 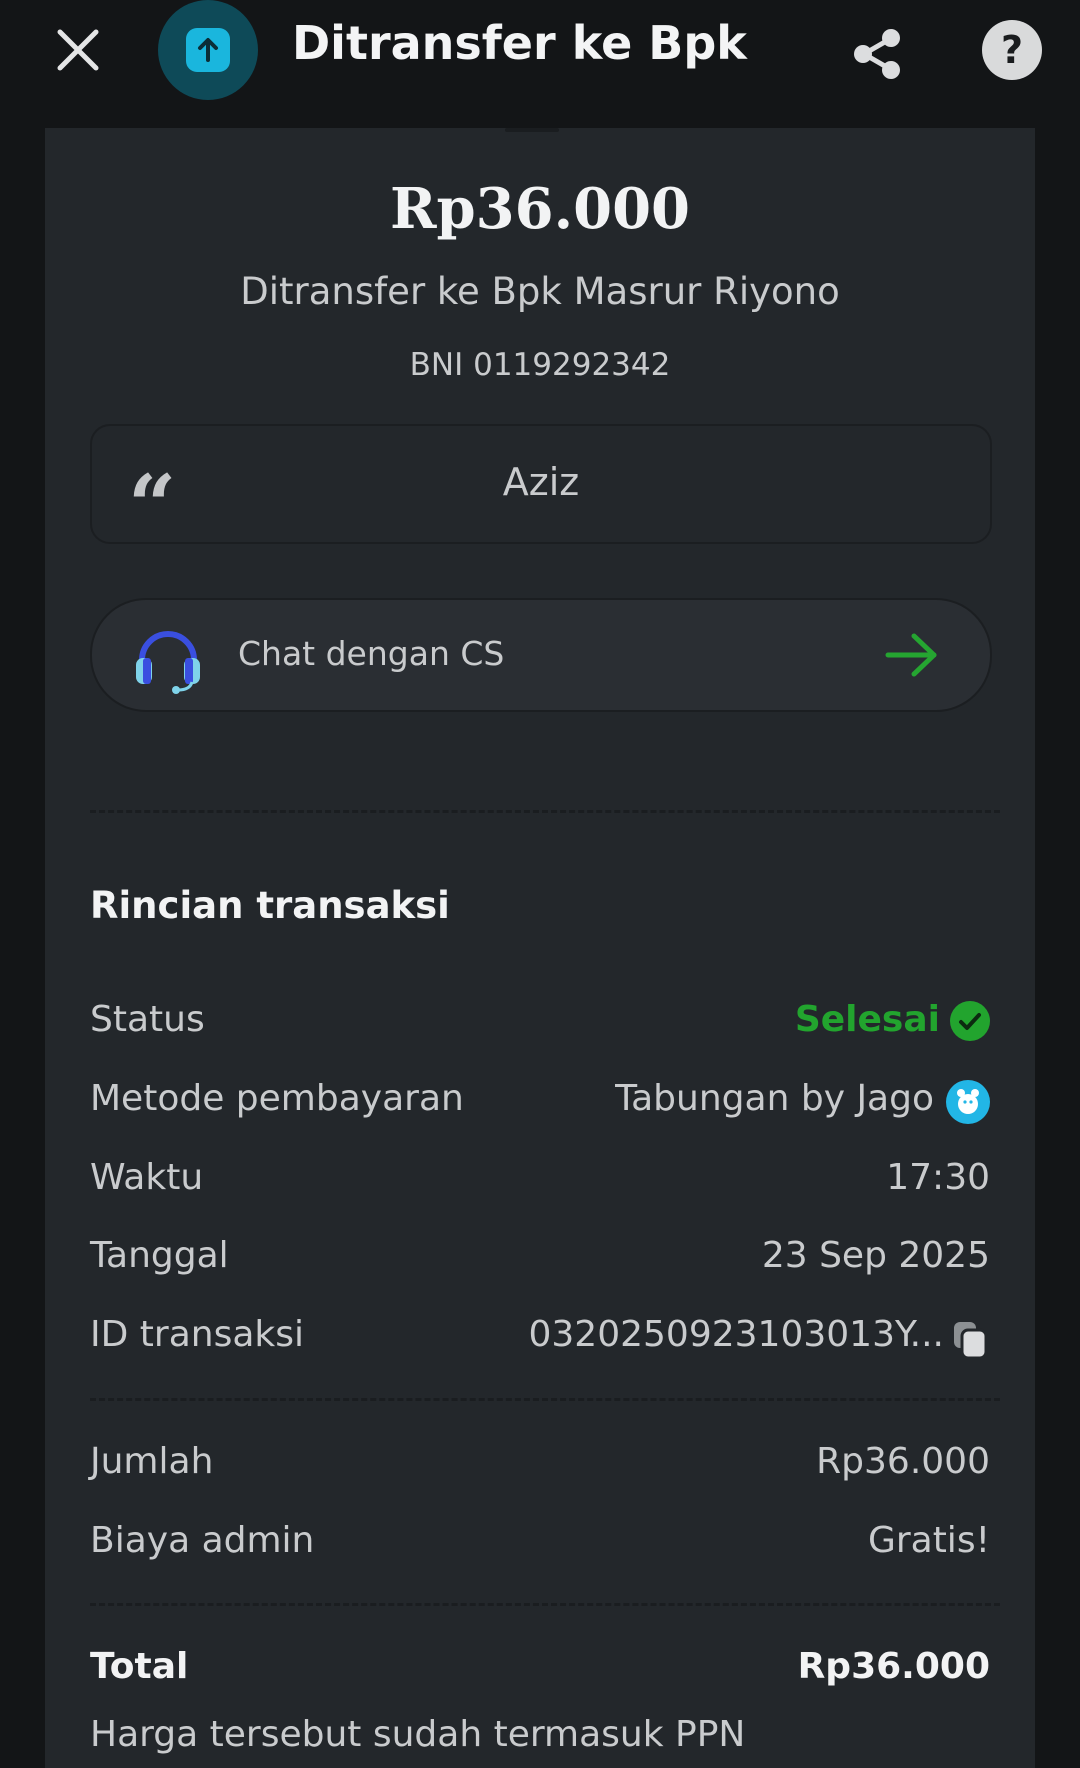 I want to click on detail-label: Tanggal, so click(x=159, y=1255).